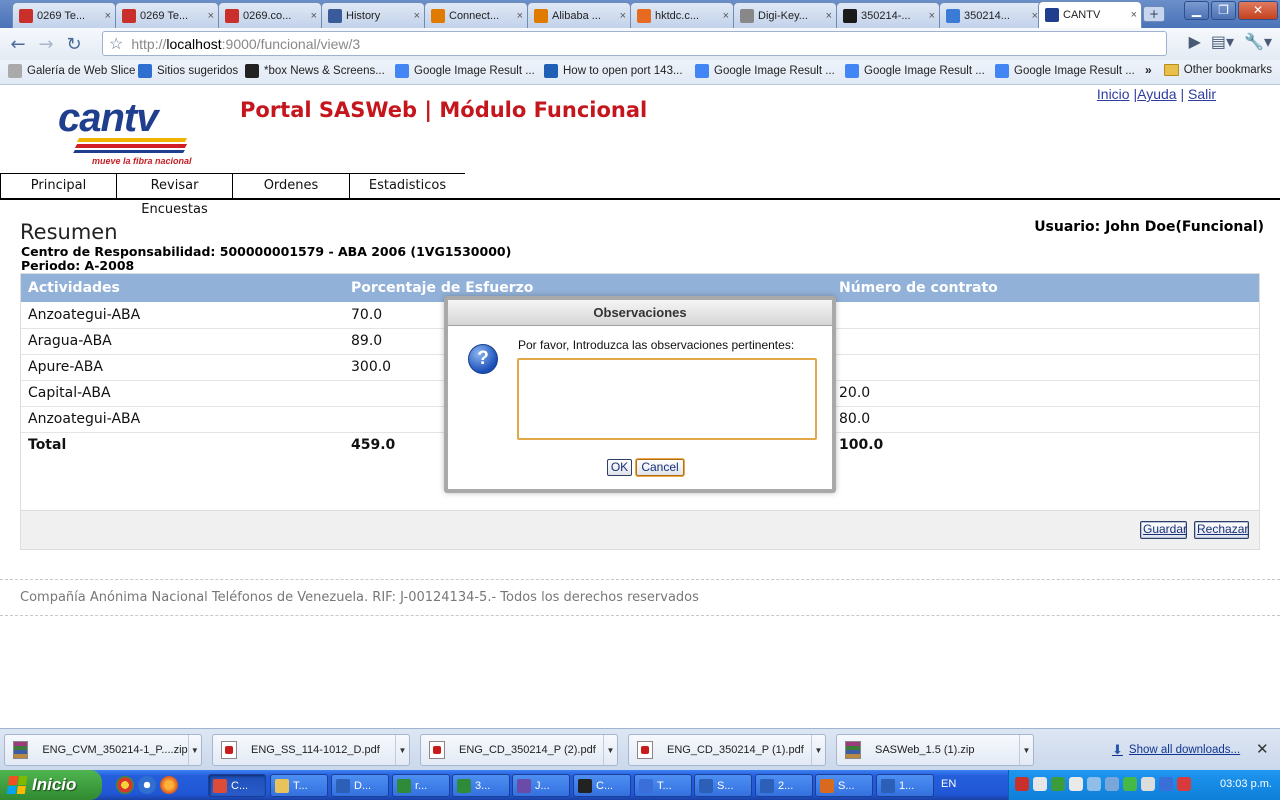  What do you see at coordinates (634, 43) in the screenshot?
I see `address-bar: ☆ http://localhost:9000/funcional/view/3` at bounding box center [634, 43].